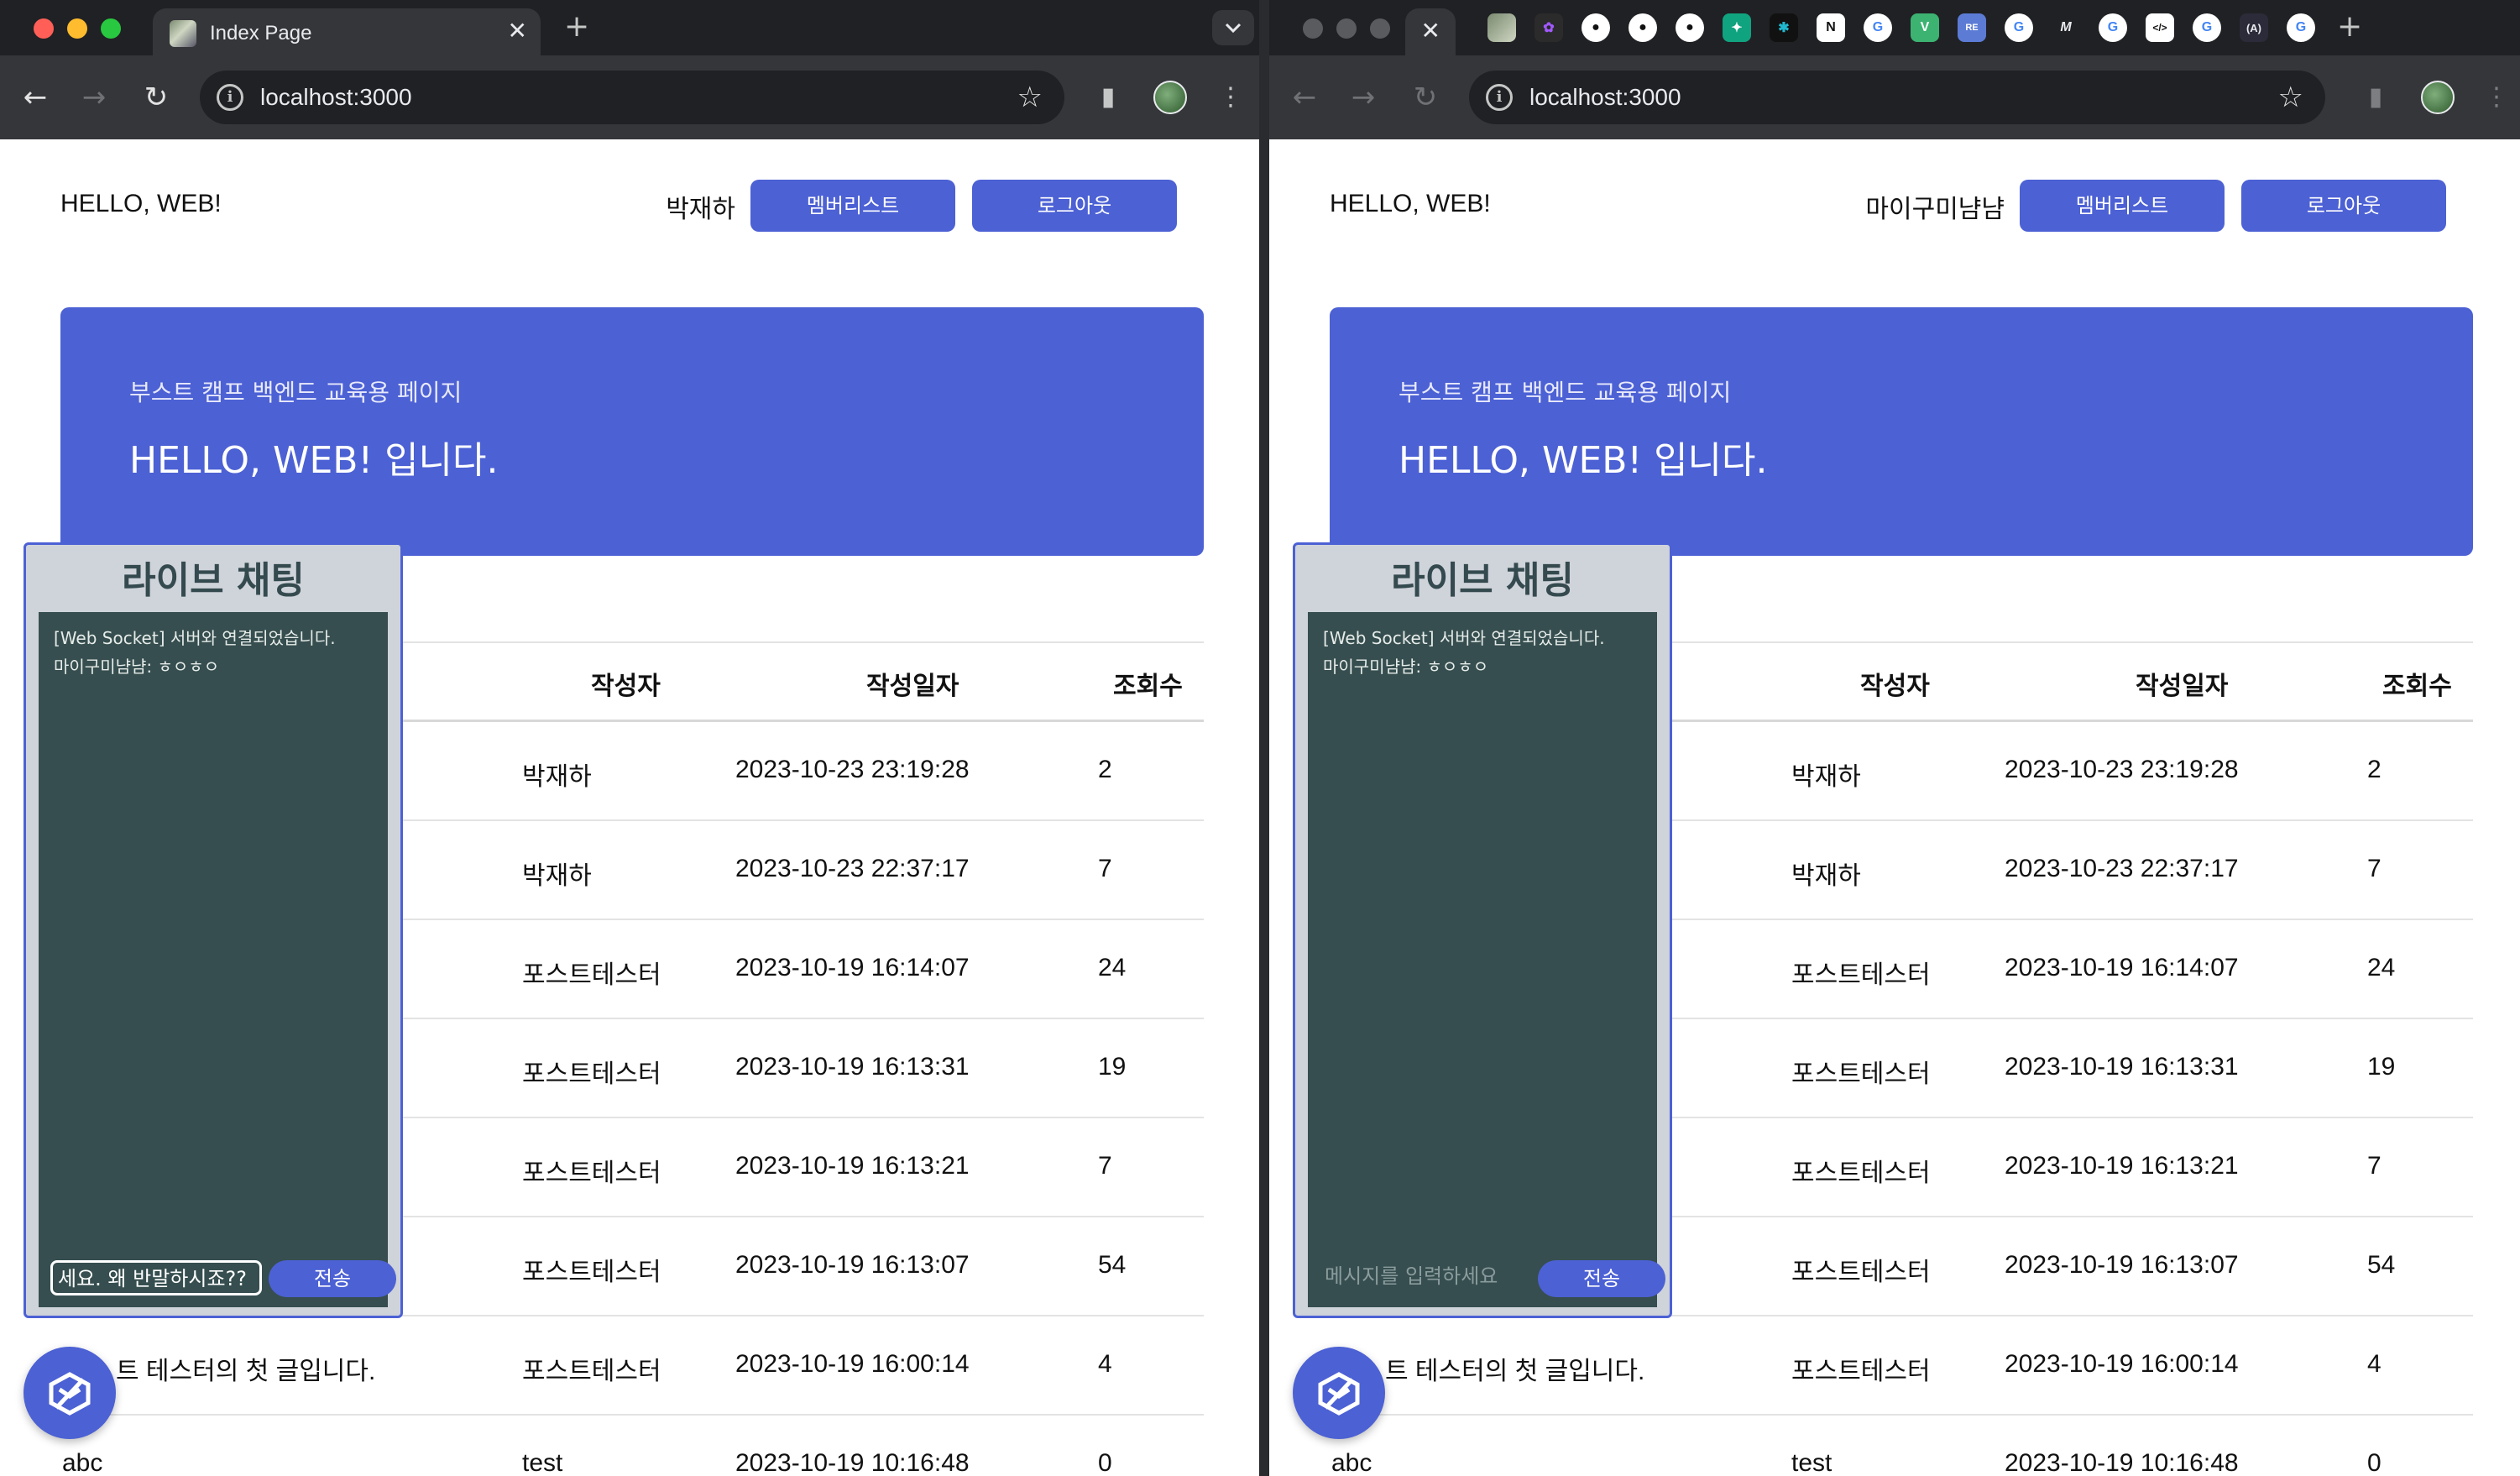 This screenshot has width=2520, height=1476. I want to click on row-views: 19, so click(2381, 1067).